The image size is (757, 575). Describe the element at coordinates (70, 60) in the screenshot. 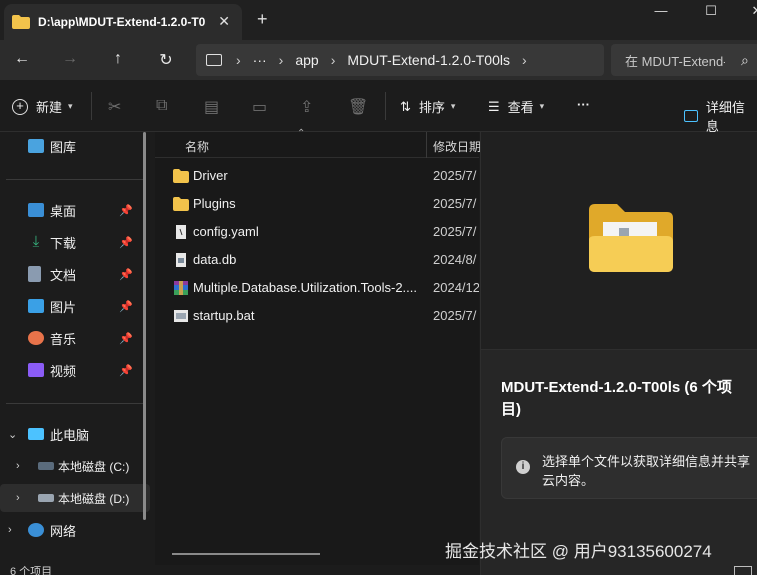

I see `forward-button: →` at that location.